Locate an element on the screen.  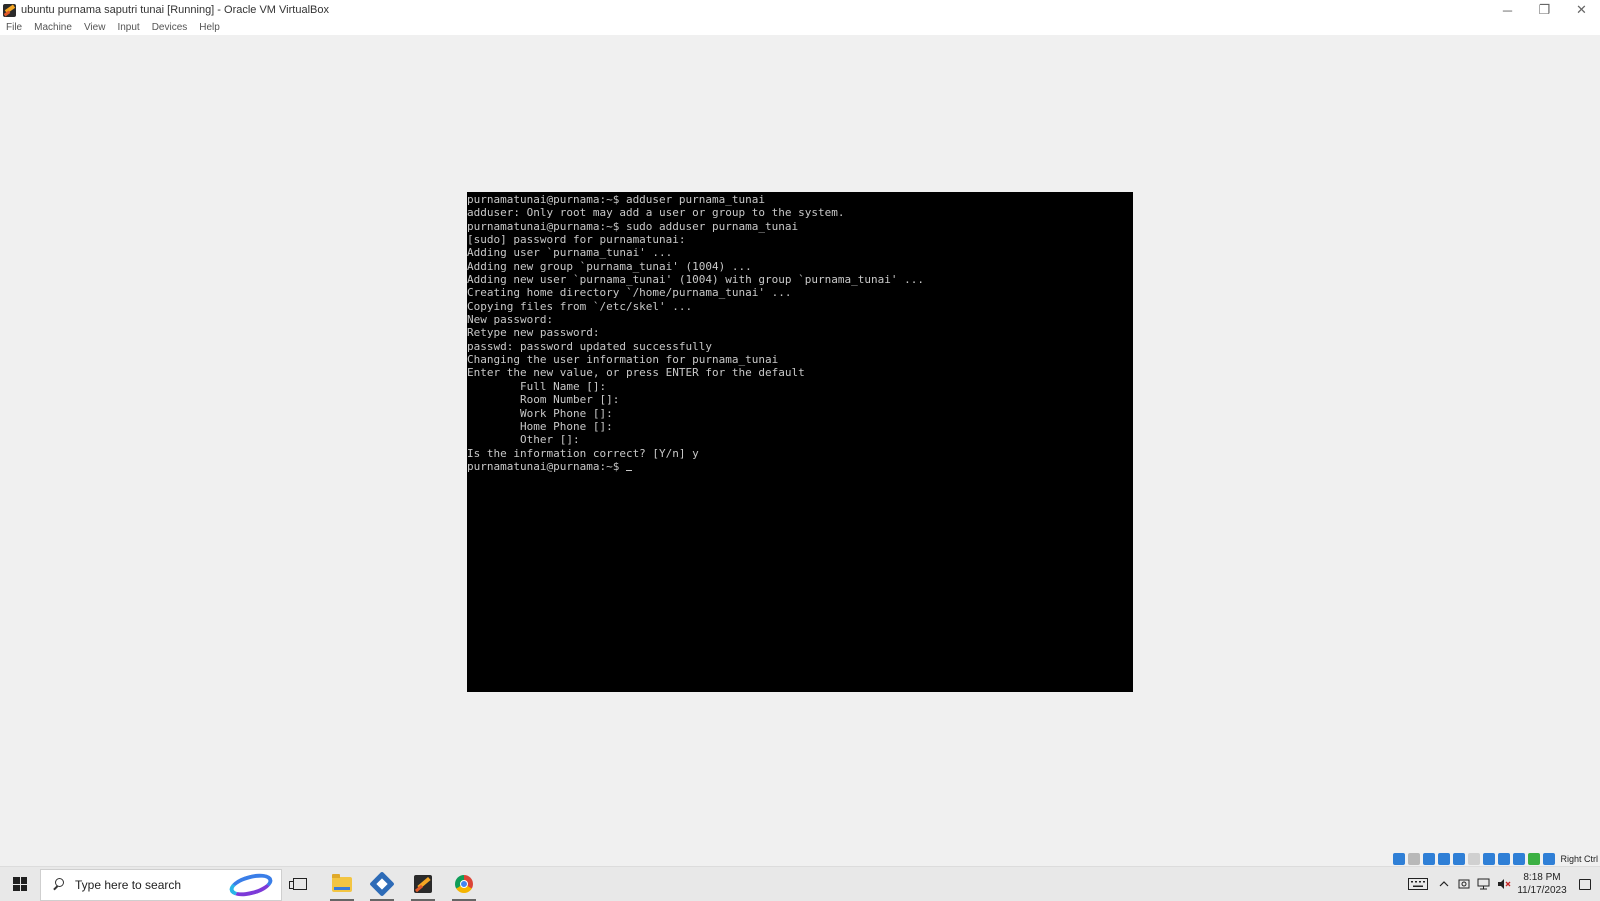
taskbar-chrome is located at coordinates (464, 884).